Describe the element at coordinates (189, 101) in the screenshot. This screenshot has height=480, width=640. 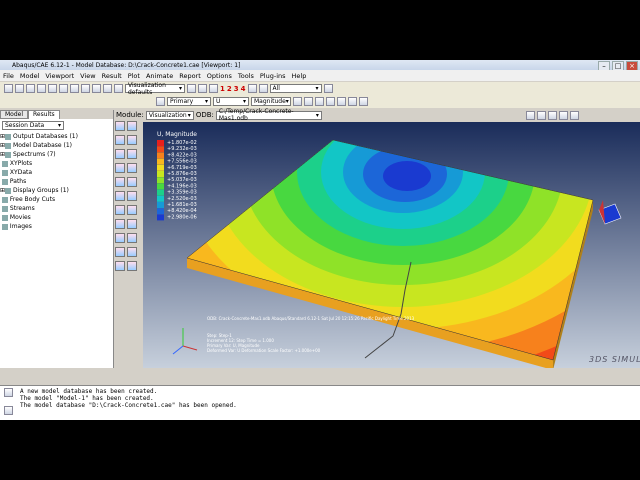
I see `primary-select: Primary` at that location.